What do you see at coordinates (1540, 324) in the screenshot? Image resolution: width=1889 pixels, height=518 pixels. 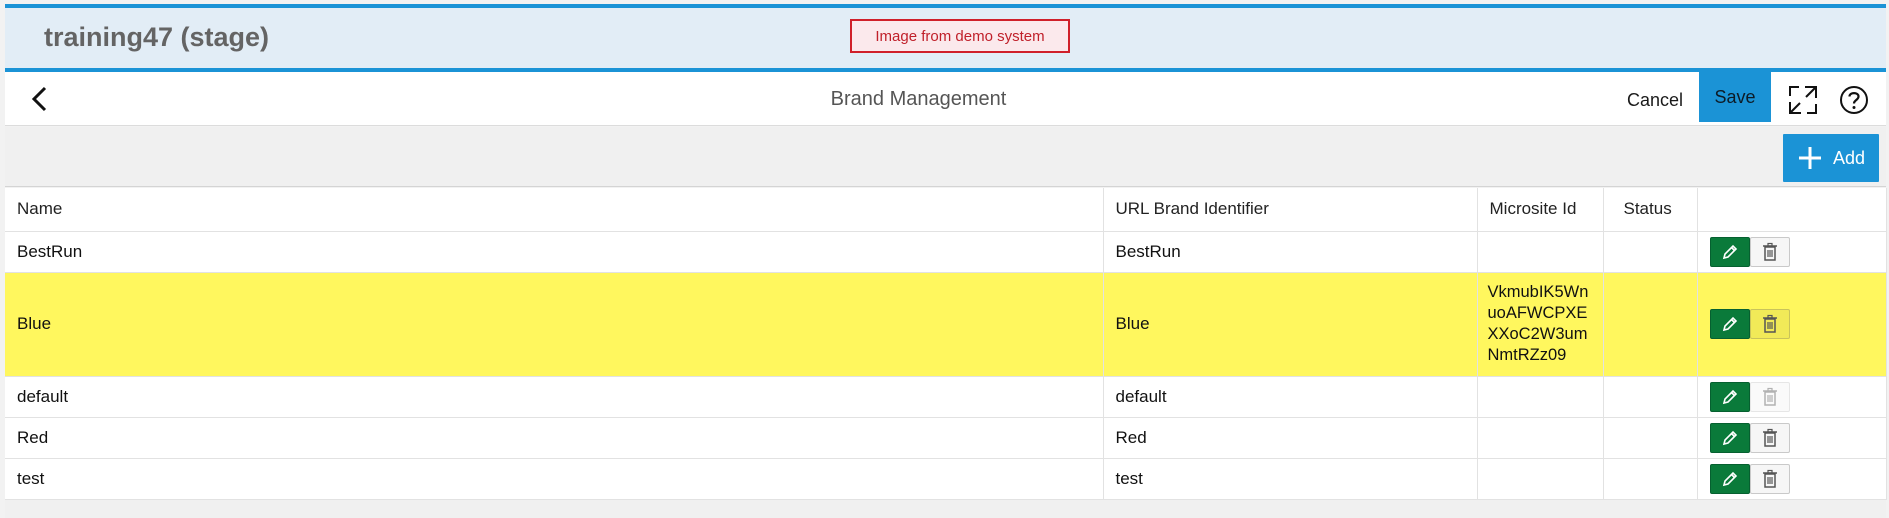 I see `cell-microsite-id: VkmubIK5WnuoAFWCPXEXXoC2W3umNmtRZz09` at bounding box center [1540, 324].